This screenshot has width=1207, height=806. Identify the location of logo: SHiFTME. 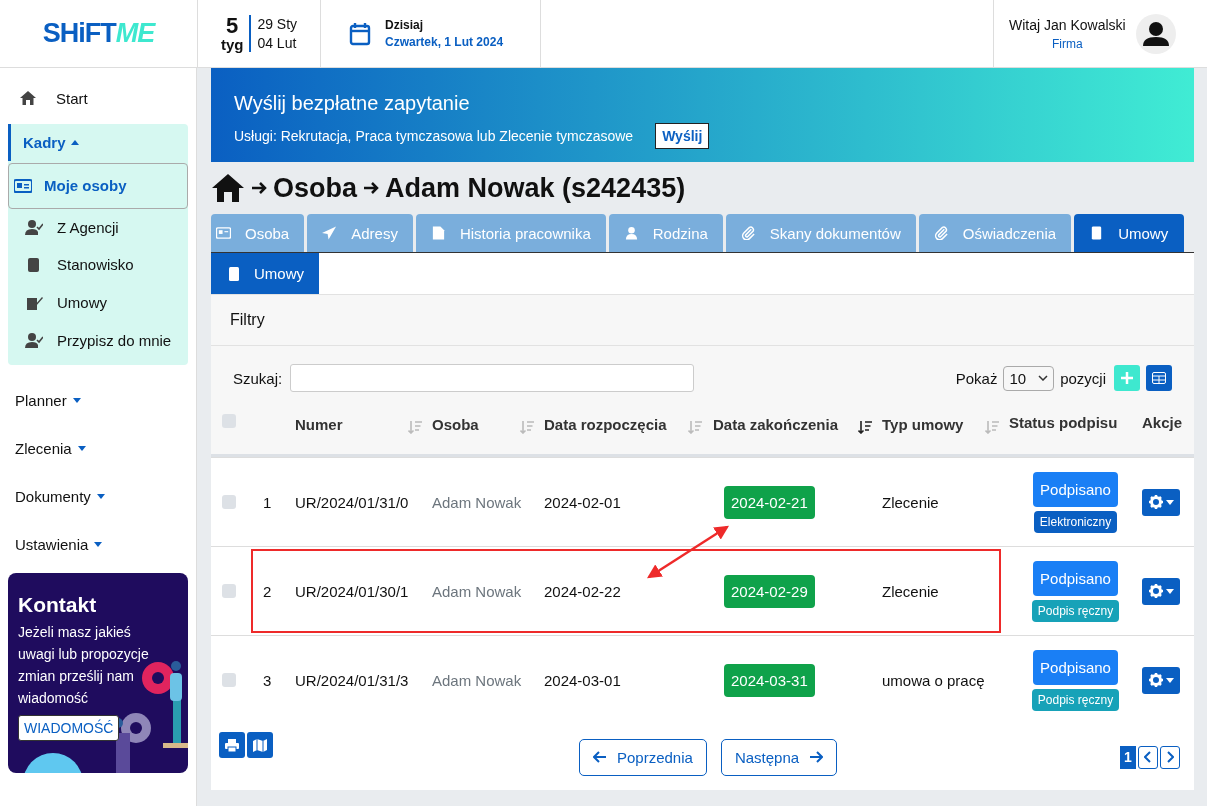
(98, 33).